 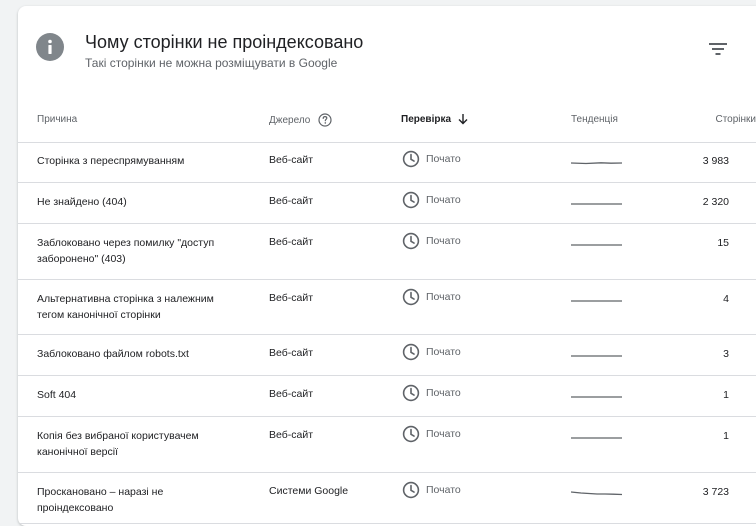 What do you see at coordinates (387, 203) in the screenshot?
I see `table-row: Не знайдено (404) Веб-сайт Почато 2 320` at bounding box center [387, 203].